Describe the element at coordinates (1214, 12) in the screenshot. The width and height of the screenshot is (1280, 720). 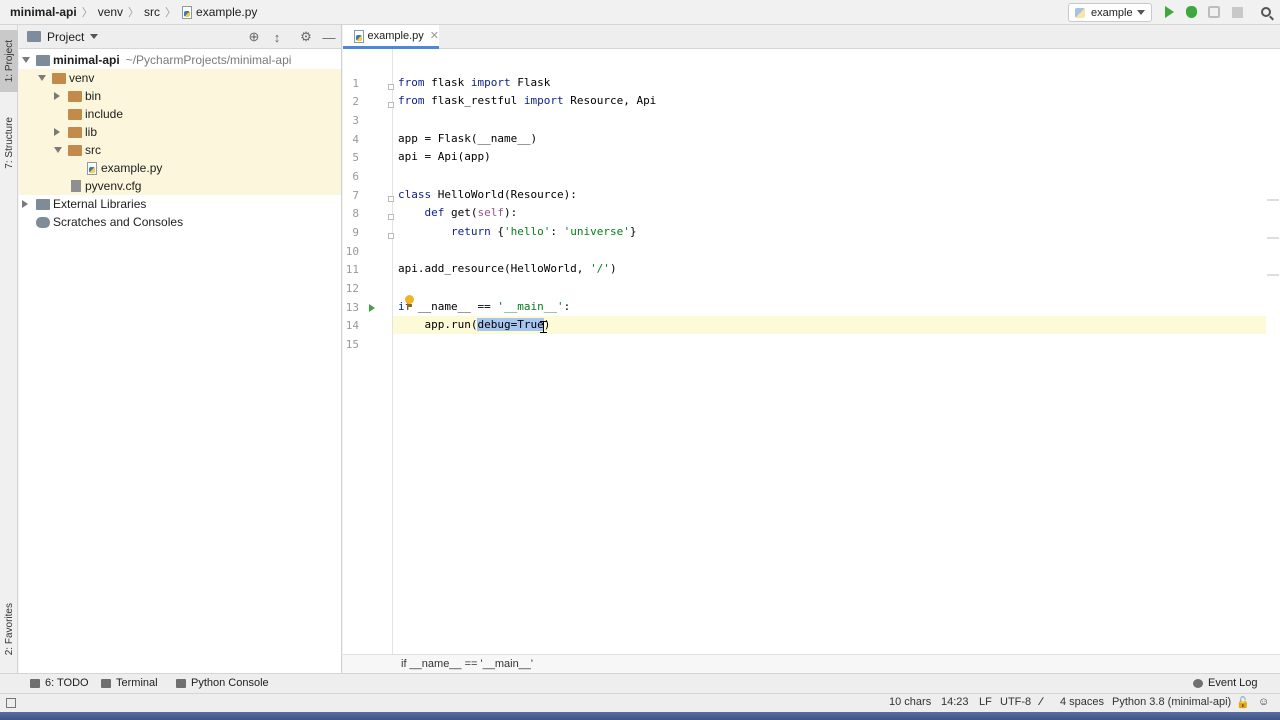
I see `coverage-button` at that location.